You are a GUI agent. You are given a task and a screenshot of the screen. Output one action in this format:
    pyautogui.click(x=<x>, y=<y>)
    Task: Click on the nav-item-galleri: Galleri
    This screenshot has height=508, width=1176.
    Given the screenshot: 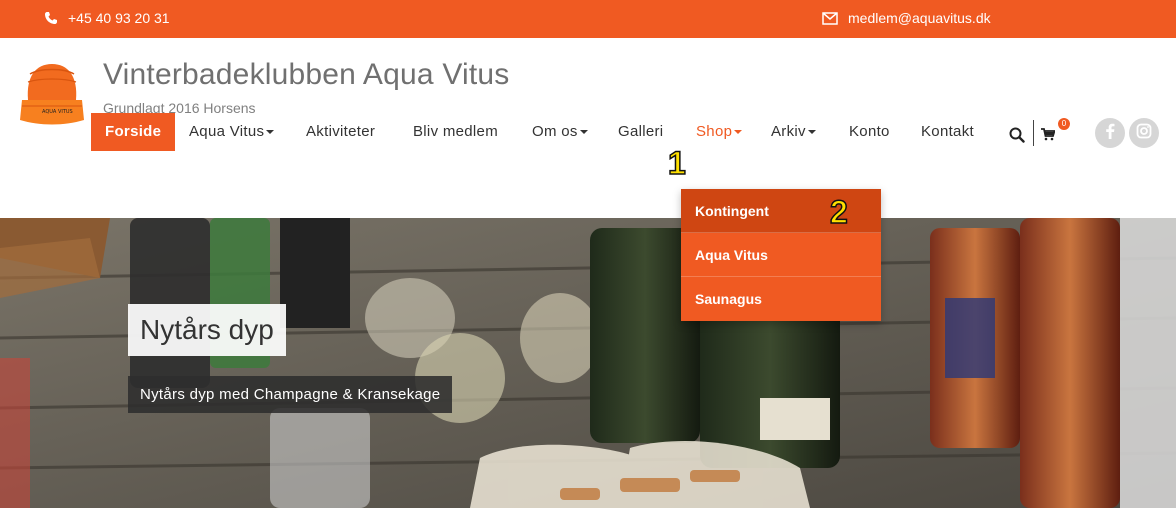 What is the action you would take?
    pyautogui.click(x=640, y=132)
    